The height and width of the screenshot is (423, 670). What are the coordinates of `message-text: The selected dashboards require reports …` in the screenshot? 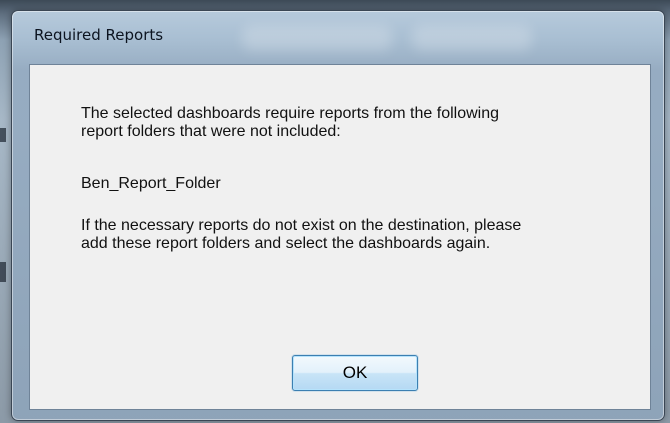 It's located at (290, 122).